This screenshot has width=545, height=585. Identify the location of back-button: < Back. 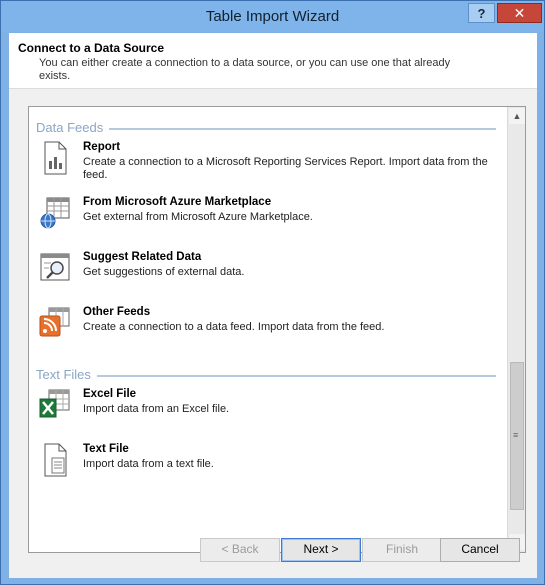
(240, 550).